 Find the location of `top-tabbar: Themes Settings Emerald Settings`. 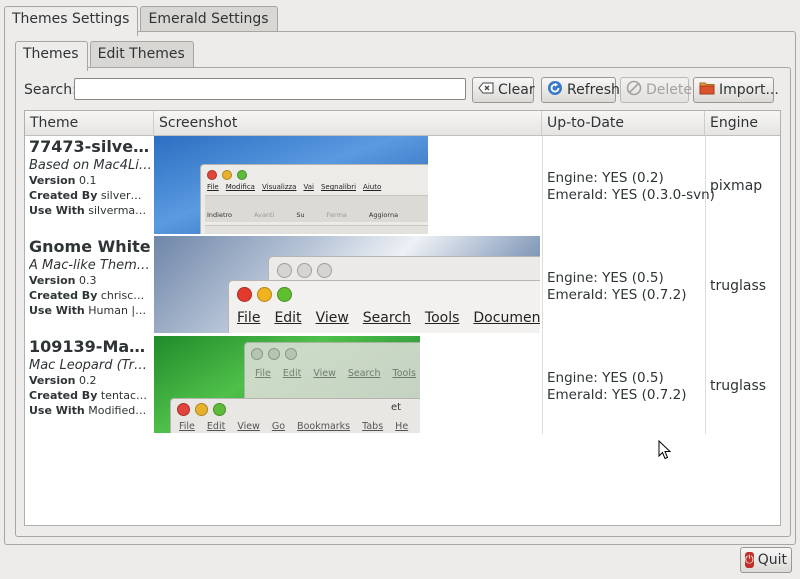

top-tabbar: Themes Settings Emerald Settings is located at coordinates (142, 21).